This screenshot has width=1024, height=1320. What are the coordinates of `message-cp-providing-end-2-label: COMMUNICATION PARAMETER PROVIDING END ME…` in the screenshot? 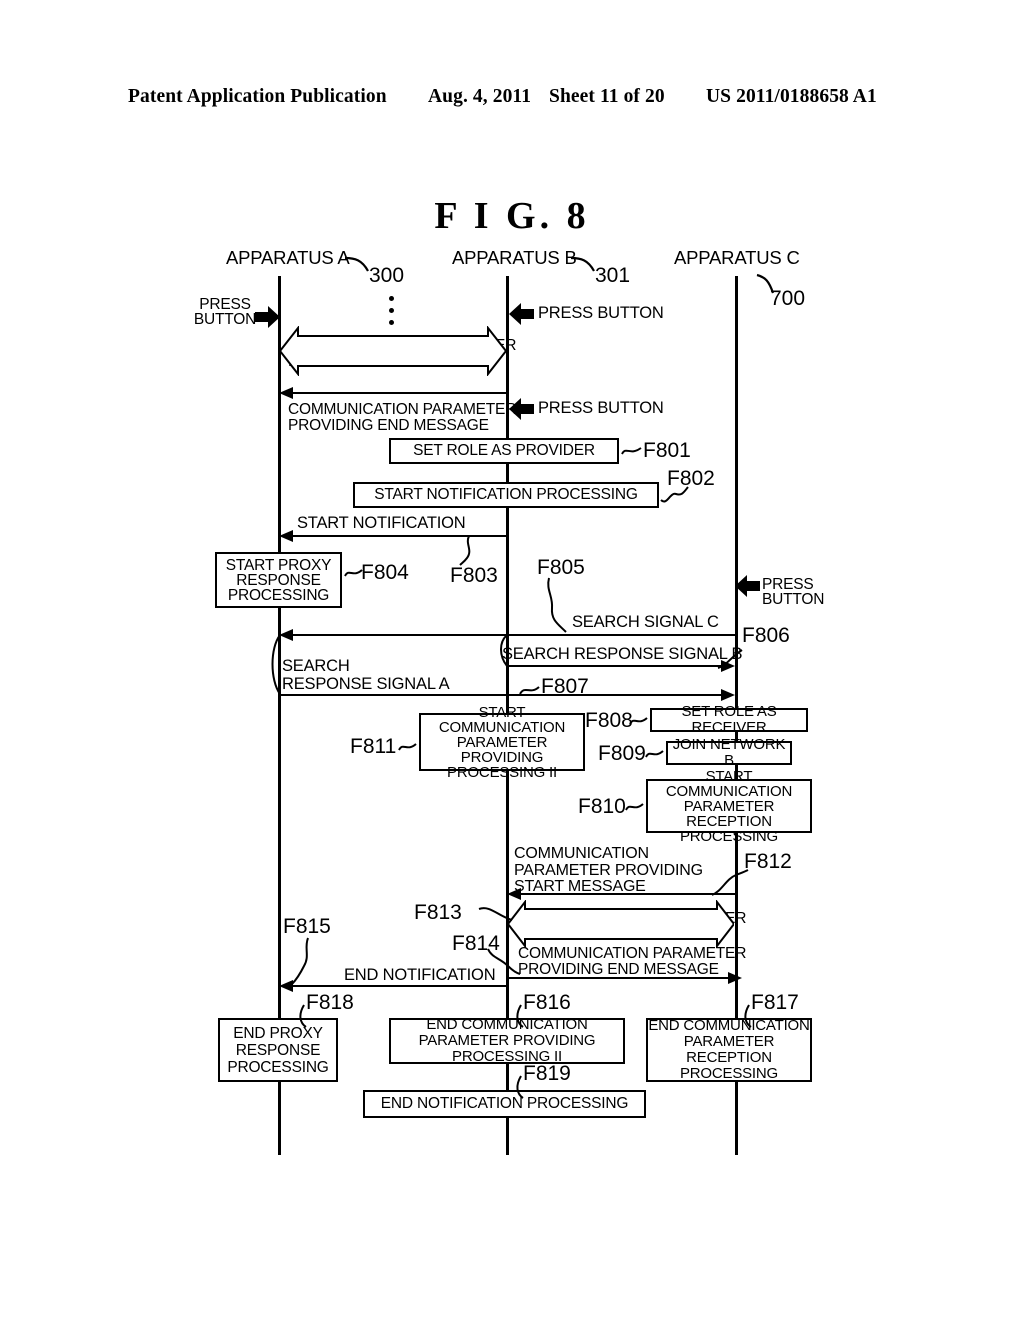 It's located at (632, 961).